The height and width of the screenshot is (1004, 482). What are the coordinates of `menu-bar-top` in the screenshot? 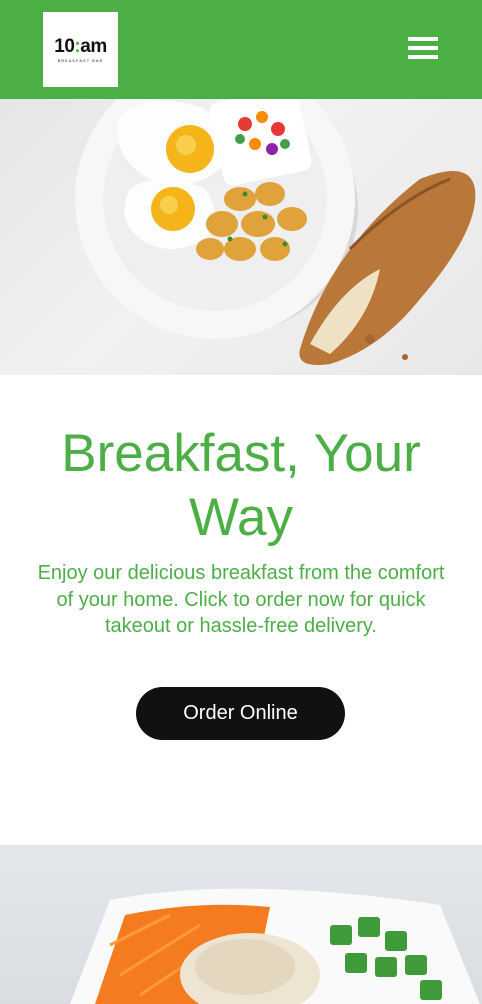 It's located at (423, 39).